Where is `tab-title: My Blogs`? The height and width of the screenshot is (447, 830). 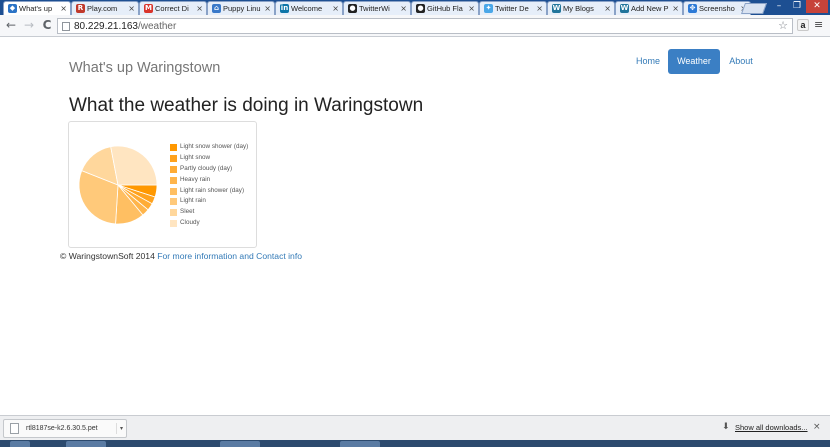
tab-title: My Blogs is located at coordinates (578, 8).